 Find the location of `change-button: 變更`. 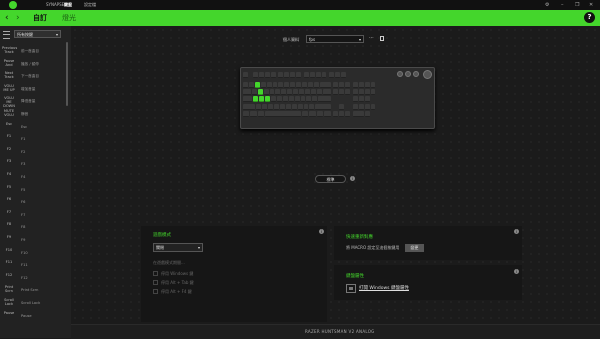

change-button: 變更 is located at coordinates (414, 248).